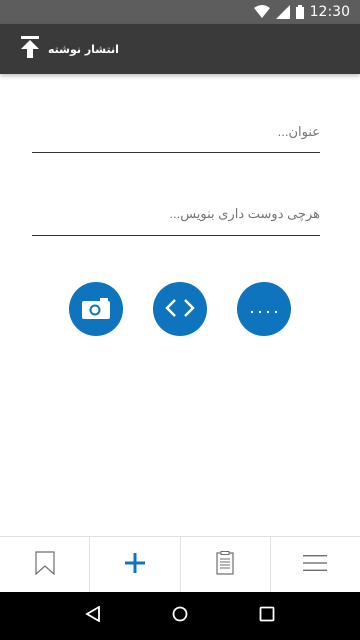 Image resolution: width=360 pixels, height=640 pixels. Describe the element at coordinates (83, 49) in the screenshot. I see `page-title: انتشار نوشته` at that location.